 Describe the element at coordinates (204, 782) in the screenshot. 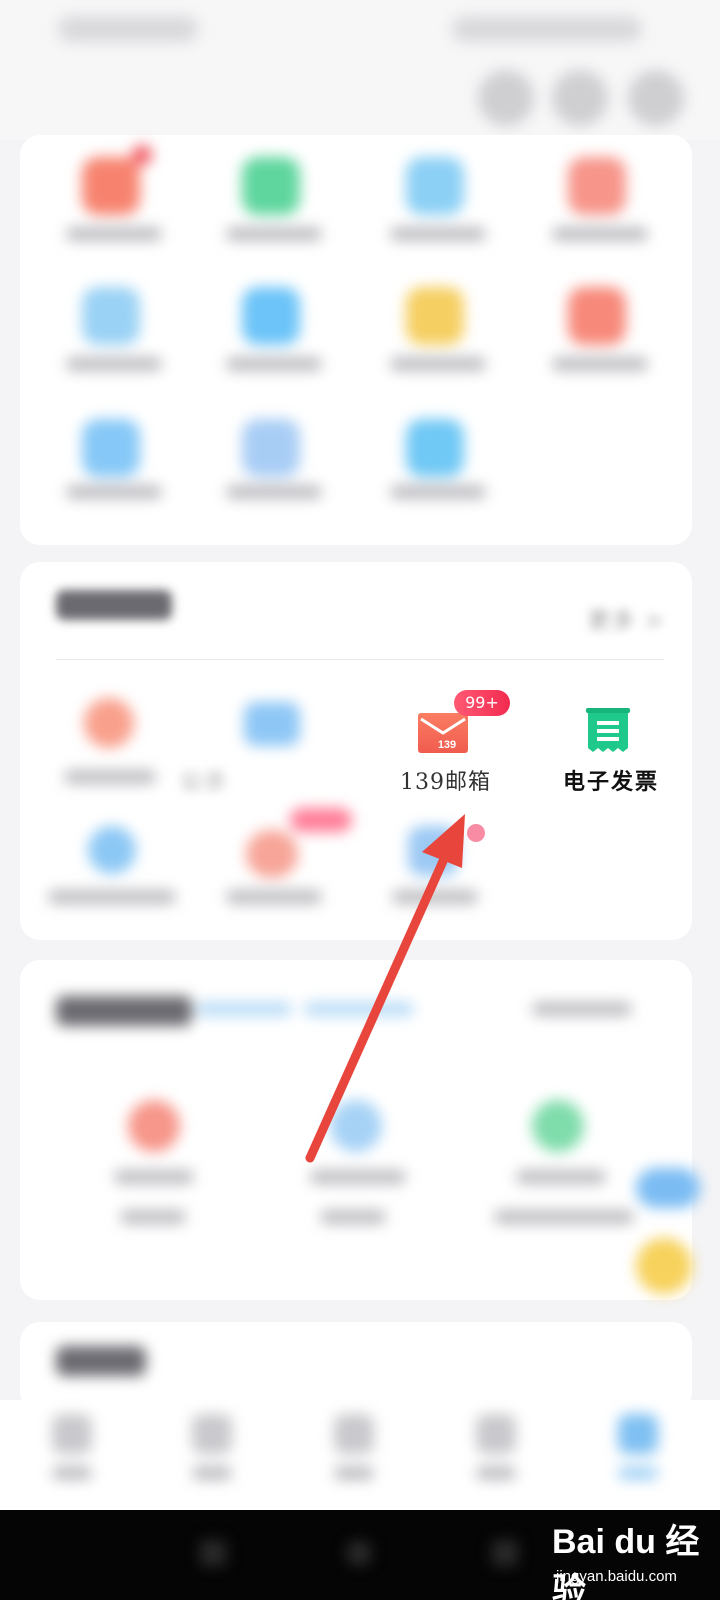

I see `service-app-label: 公示` at that location.